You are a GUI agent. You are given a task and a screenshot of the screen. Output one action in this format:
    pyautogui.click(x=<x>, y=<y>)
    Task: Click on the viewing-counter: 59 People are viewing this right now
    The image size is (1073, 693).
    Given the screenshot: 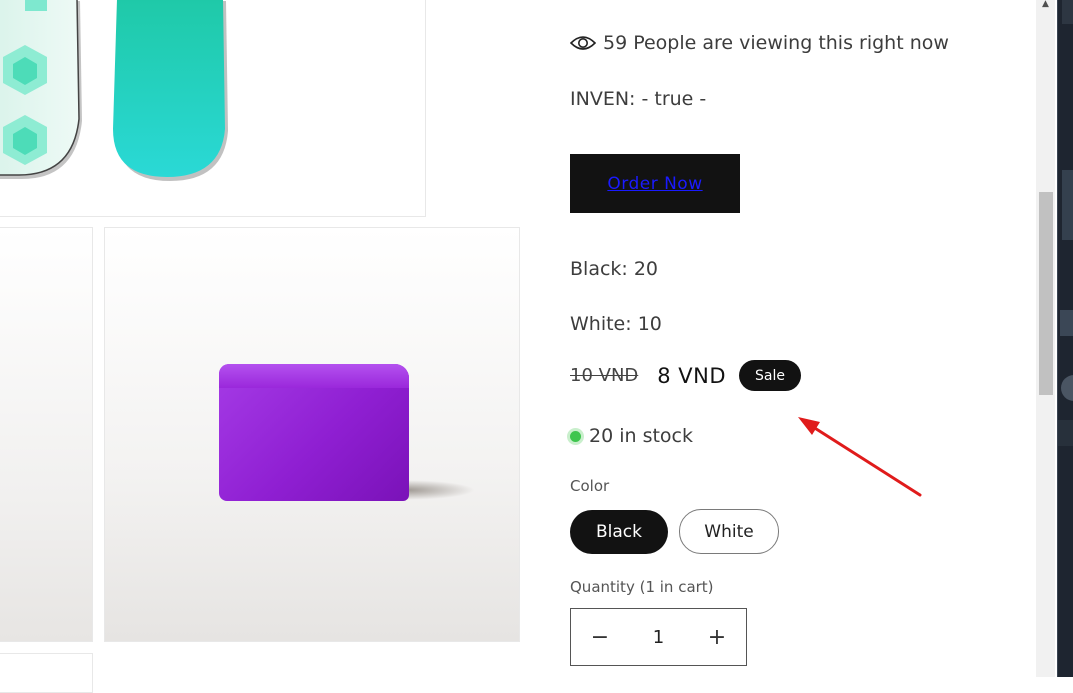 What is the action you would take?
    pyautogui.click(x=759, y=43)
    